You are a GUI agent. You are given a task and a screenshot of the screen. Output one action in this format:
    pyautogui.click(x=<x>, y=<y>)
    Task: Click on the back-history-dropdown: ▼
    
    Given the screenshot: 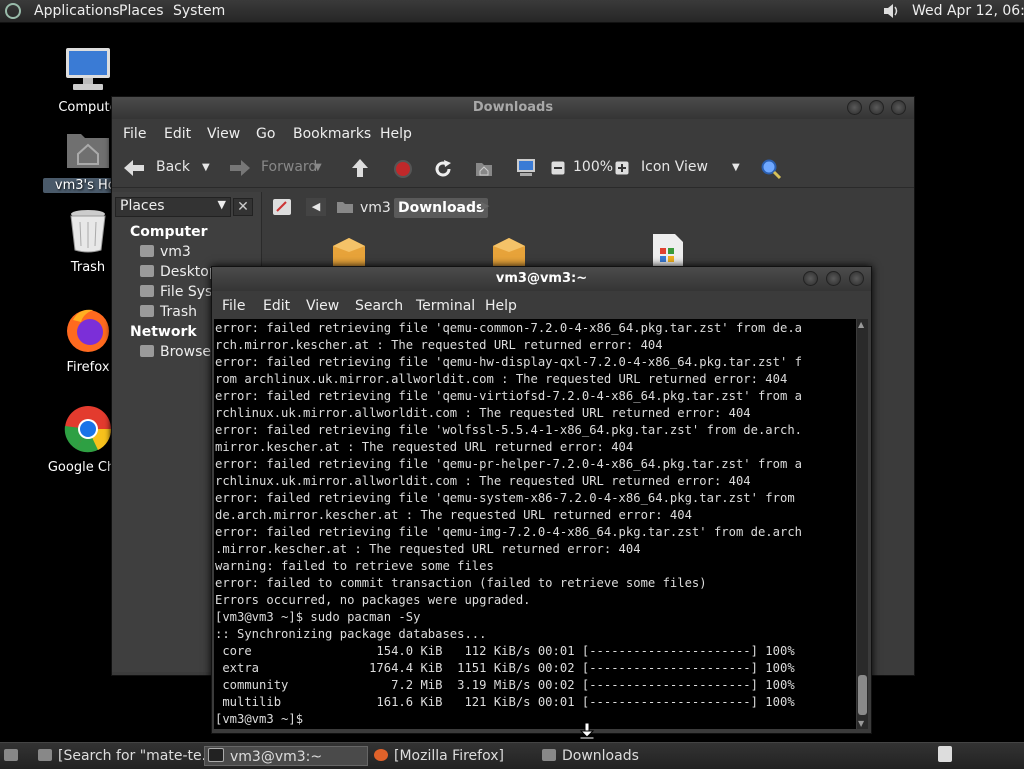 What is the action you would take?
    pyautogui.click(x=206, y=167)
    